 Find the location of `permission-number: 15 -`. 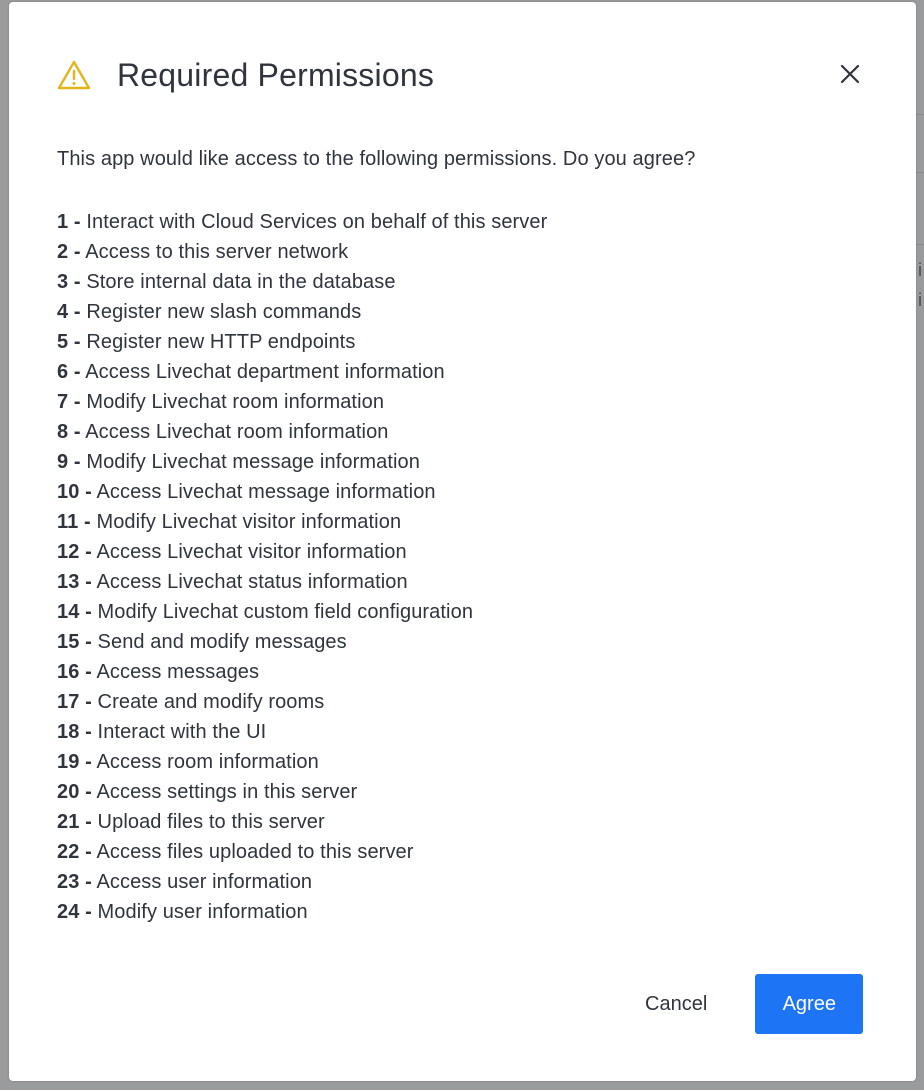

permission-number: 15 - is located at coordinates (74, 642).